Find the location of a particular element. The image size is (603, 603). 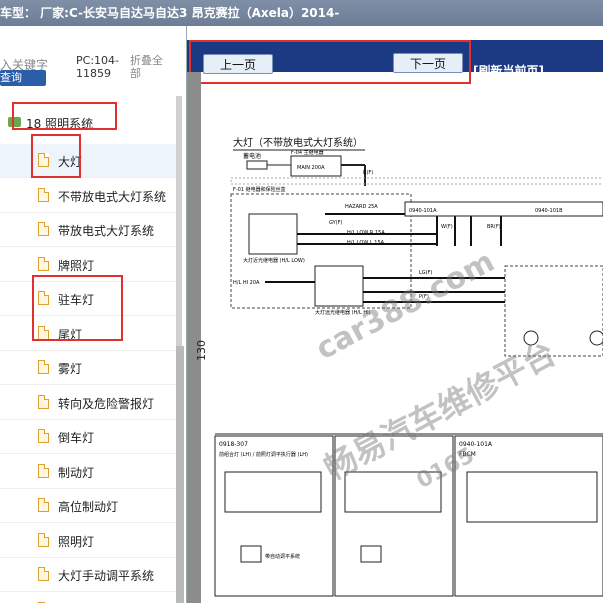

query-button: 查询 is located at coordinates (23, 78).